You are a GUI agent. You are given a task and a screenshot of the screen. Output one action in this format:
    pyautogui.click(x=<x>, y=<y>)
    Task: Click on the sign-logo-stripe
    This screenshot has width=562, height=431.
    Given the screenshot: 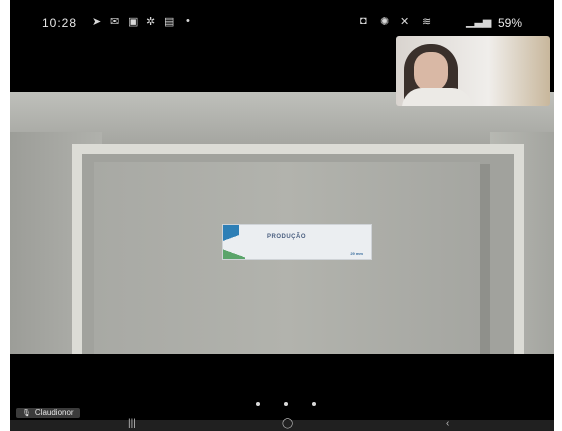 What is the action you would take?
    pyautogui.click(x=234, y=251)
    